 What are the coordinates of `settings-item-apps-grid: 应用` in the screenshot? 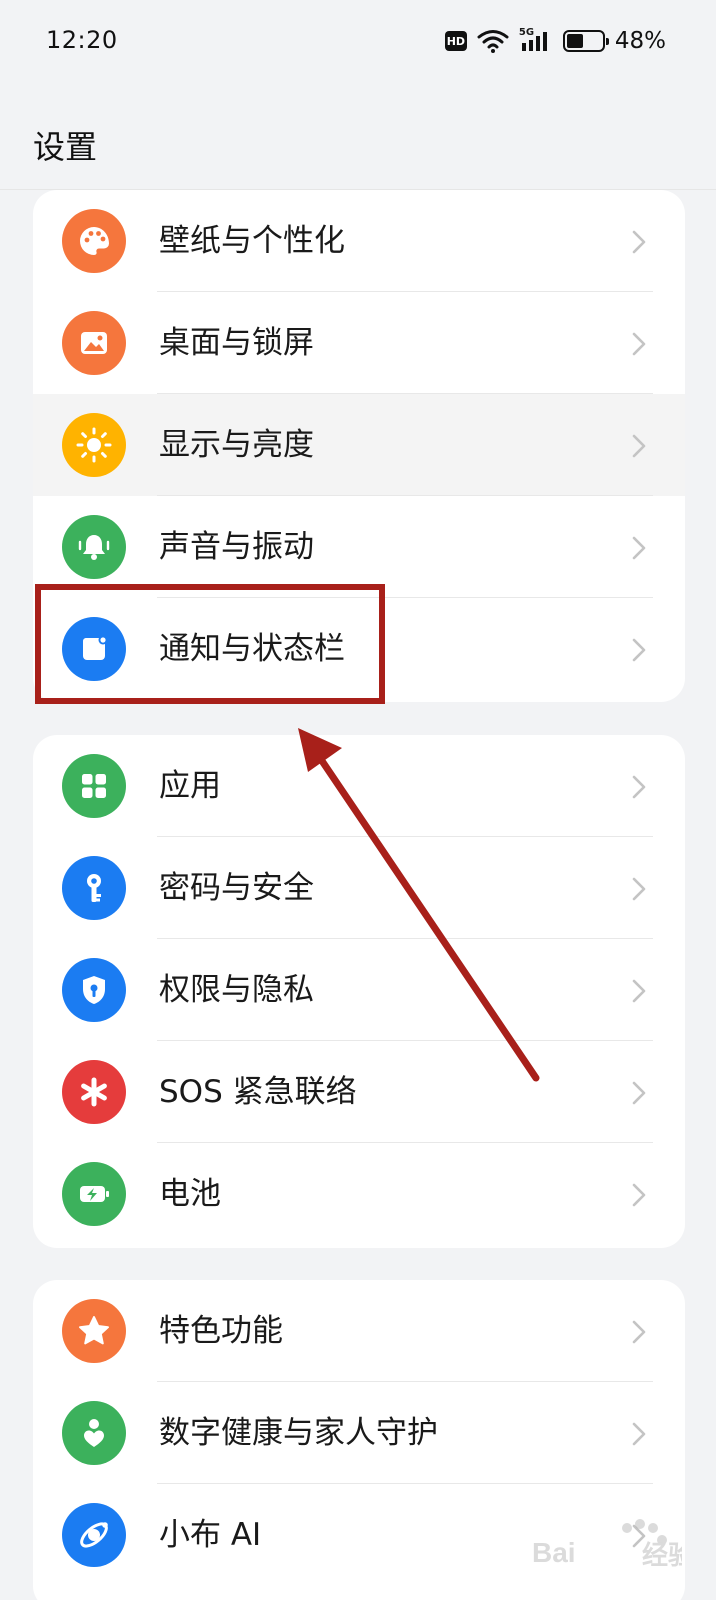 It's located at (359, 786).